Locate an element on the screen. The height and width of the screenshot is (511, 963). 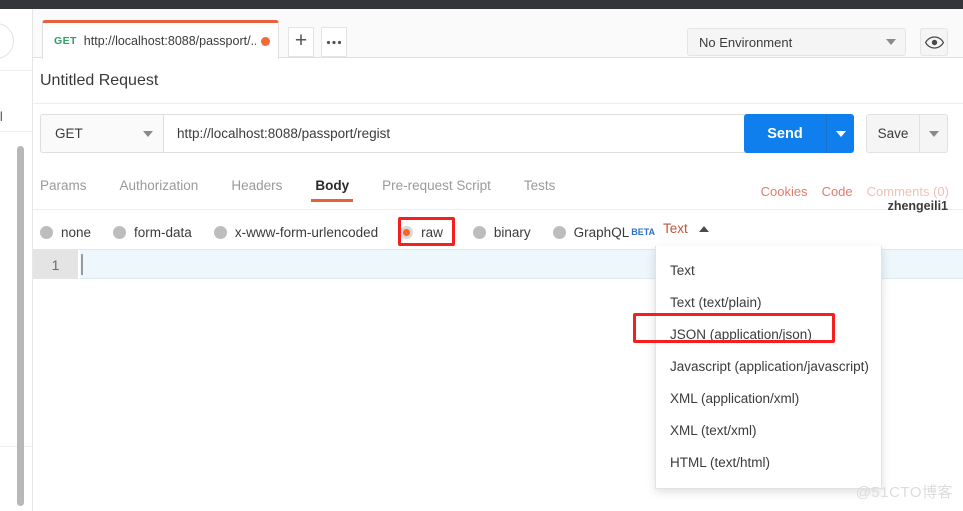
sidebar-partial: ll is located at coordinates (16, 260).